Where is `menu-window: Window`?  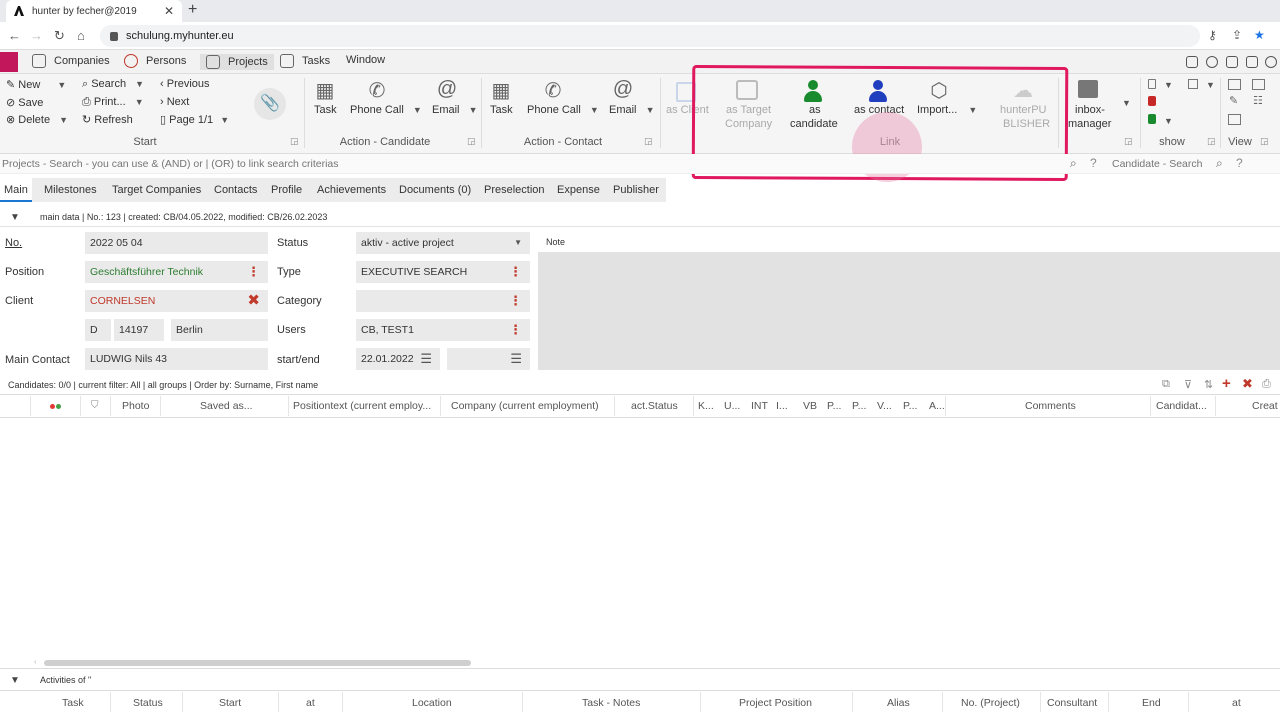
menu-window: Window is located at coordinates (365, 60).